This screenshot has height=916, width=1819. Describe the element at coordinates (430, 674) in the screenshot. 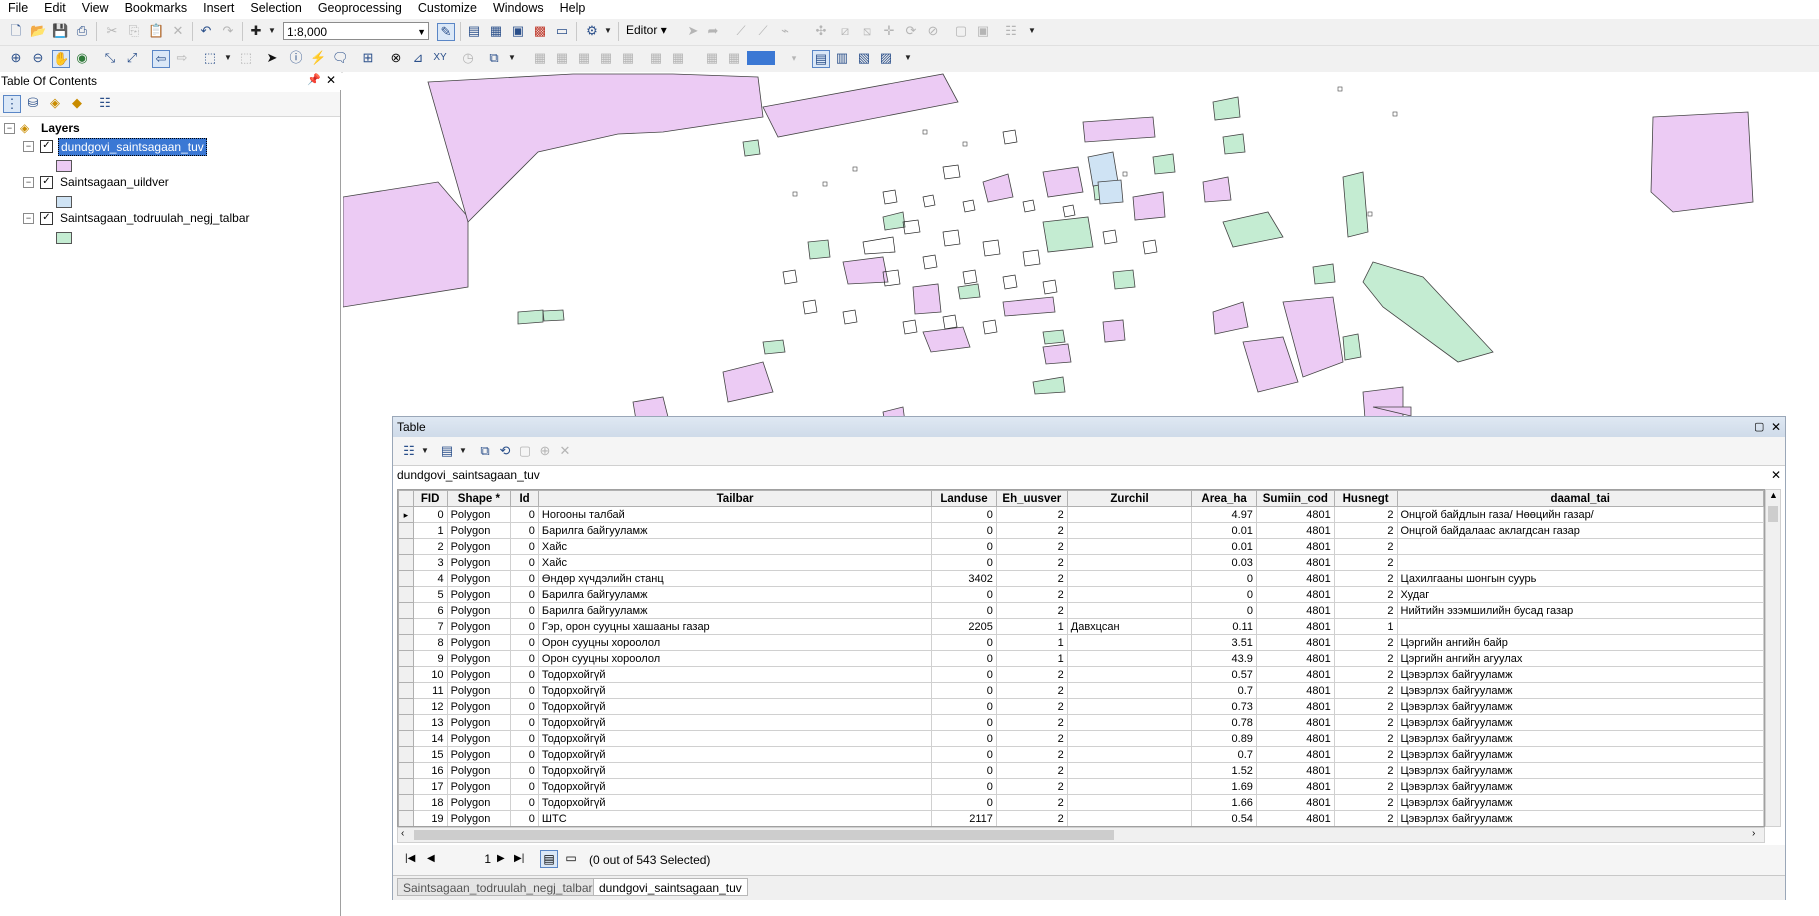

I see `table-cell: 10` at that location.